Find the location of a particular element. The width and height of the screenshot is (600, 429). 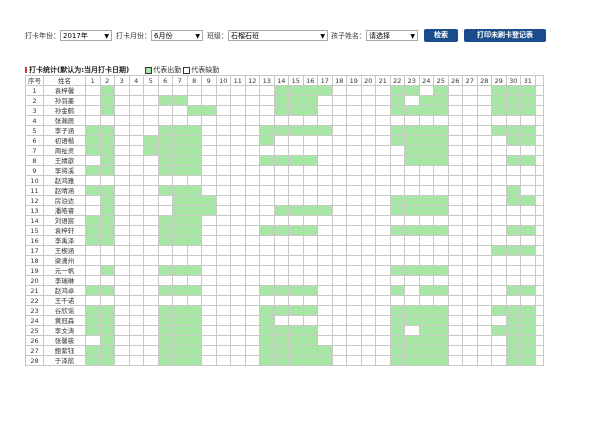

month-select: 6月份 ▼ is located at coordinates (177, 35).